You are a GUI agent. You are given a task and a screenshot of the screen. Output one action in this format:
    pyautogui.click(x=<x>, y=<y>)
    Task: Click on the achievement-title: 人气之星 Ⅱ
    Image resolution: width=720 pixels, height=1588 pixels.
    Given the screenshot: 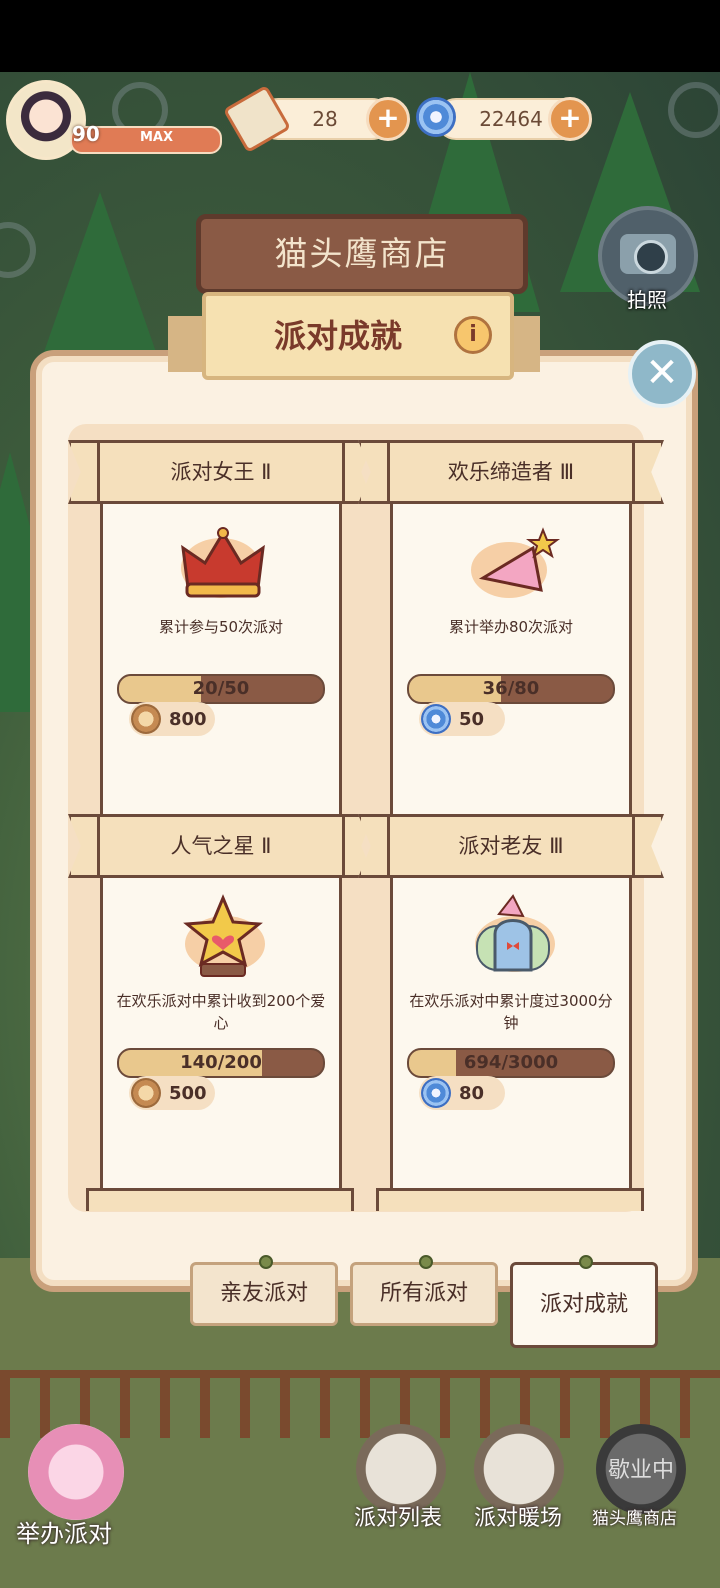 What is the action you would take?
    pyautogui.click(x=221, y=846)
    